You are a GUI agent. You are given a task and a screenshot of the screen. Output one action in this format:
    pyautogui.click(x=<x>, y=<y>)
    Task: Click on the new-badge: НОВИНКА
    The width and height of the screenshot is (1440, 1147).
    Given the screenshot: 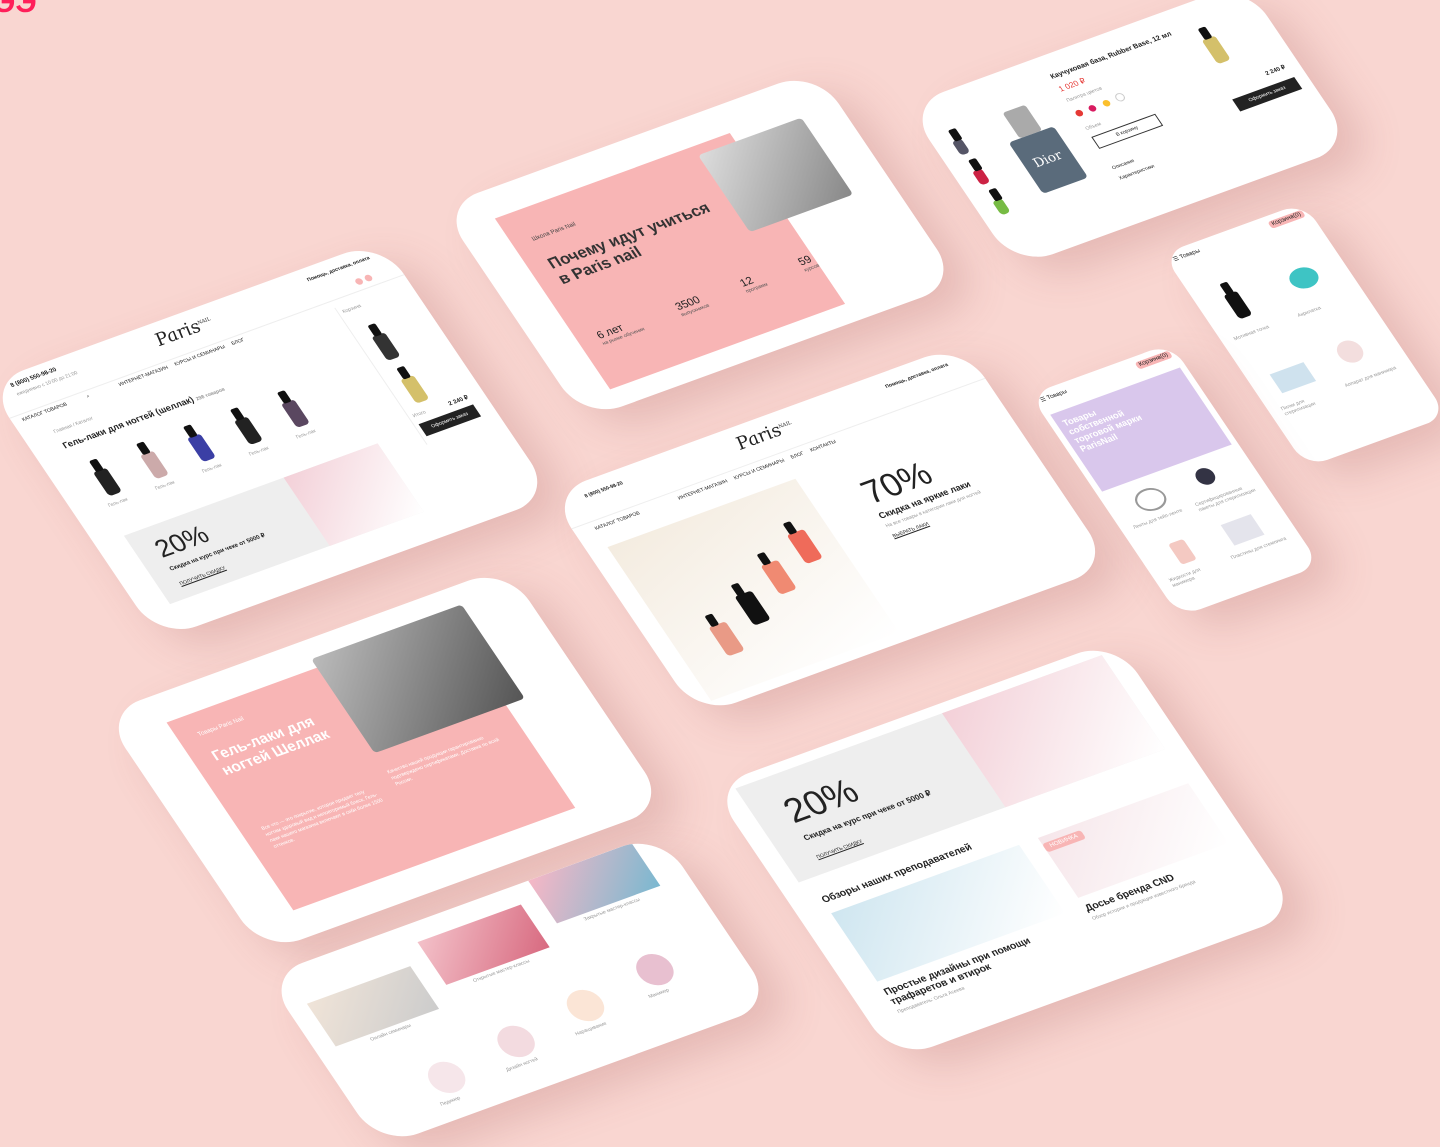 What is the action you would take?
    pyautogui.click(x=1064, y=841)
    